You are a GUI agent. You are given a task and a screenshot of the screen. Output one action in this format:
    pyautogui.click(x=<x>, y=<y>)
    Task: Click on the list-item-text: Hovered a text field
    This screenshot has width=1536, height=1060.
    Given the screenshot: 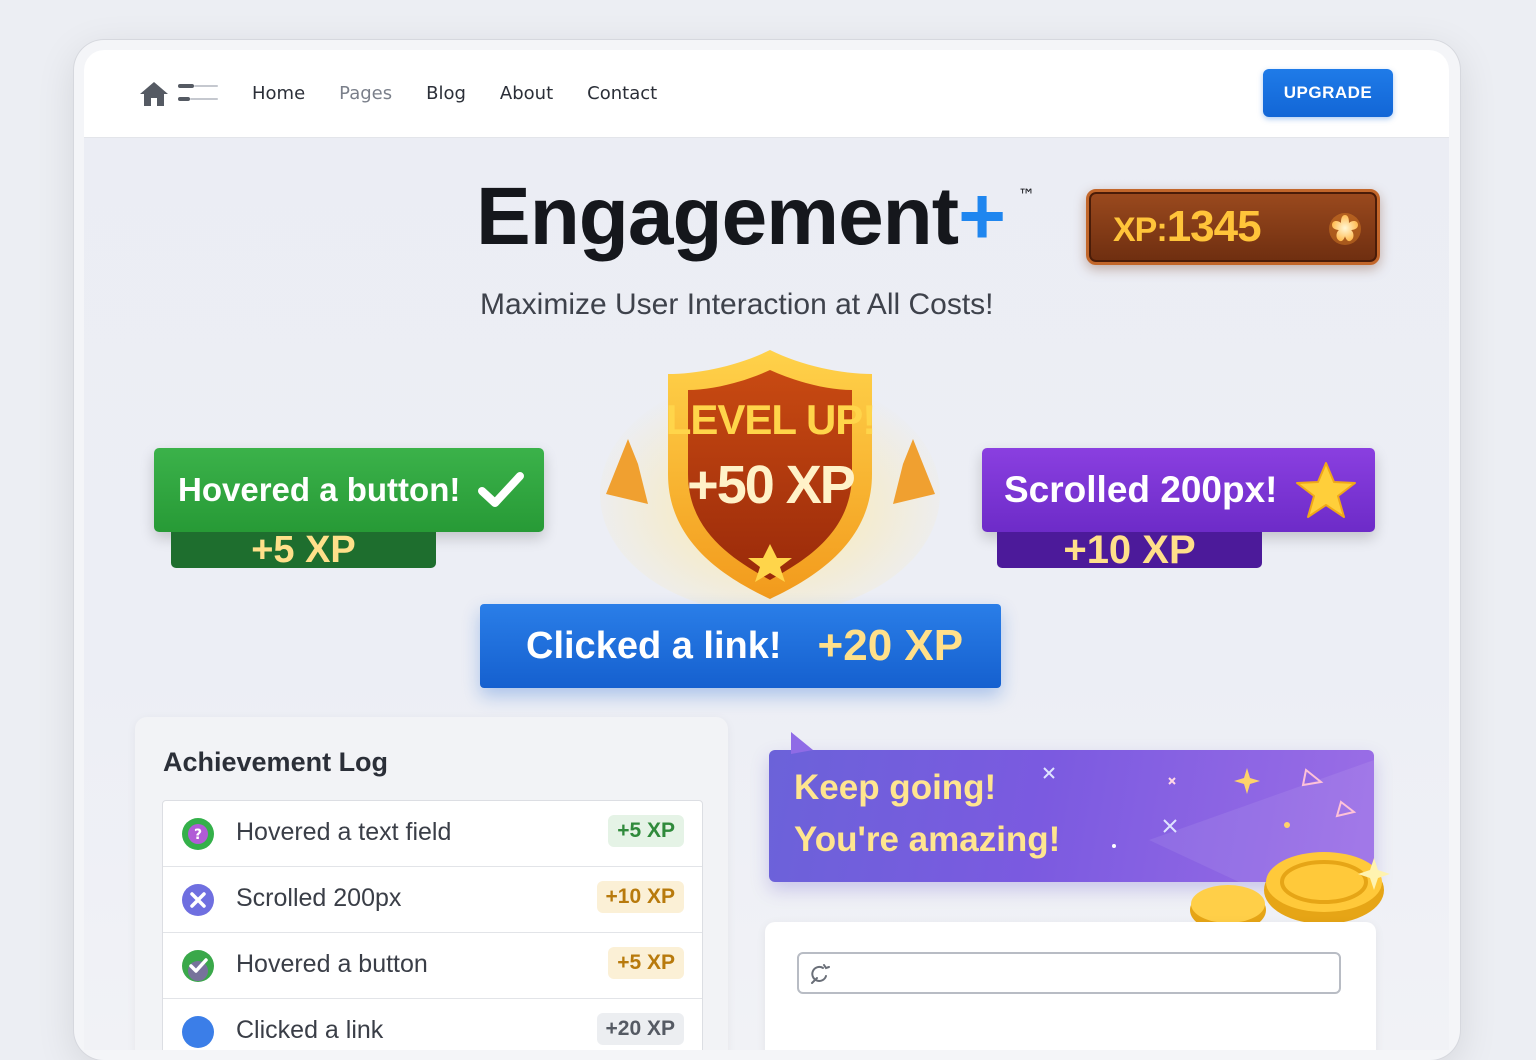 What is the action you would take?
    pyautogui.click(x=344, y=832)
    